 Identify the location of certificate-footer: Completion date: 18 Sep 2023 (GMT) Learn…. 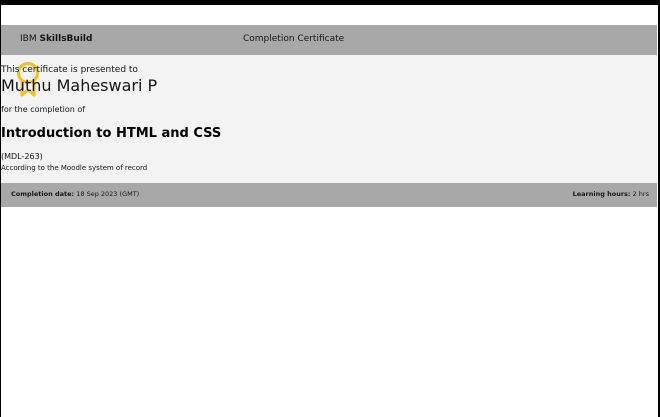
(329, 195).